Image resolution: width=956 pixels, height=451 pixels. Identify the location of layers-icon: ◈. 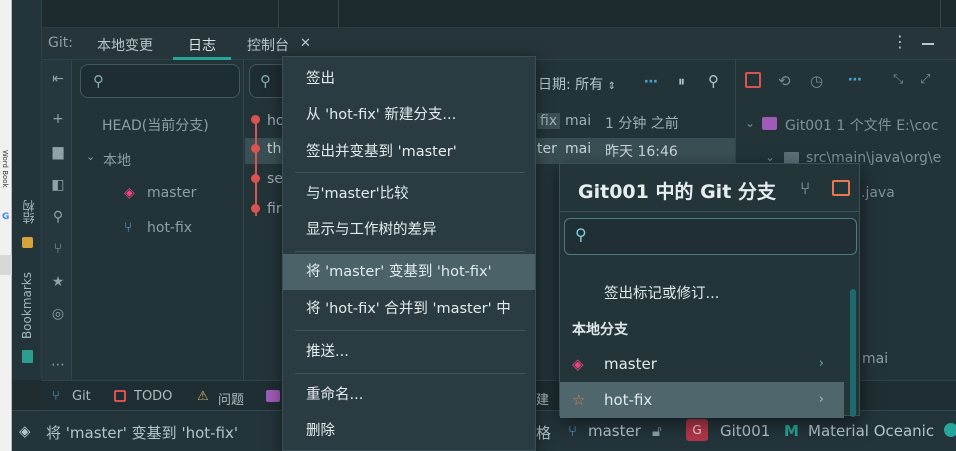
(25, 431).